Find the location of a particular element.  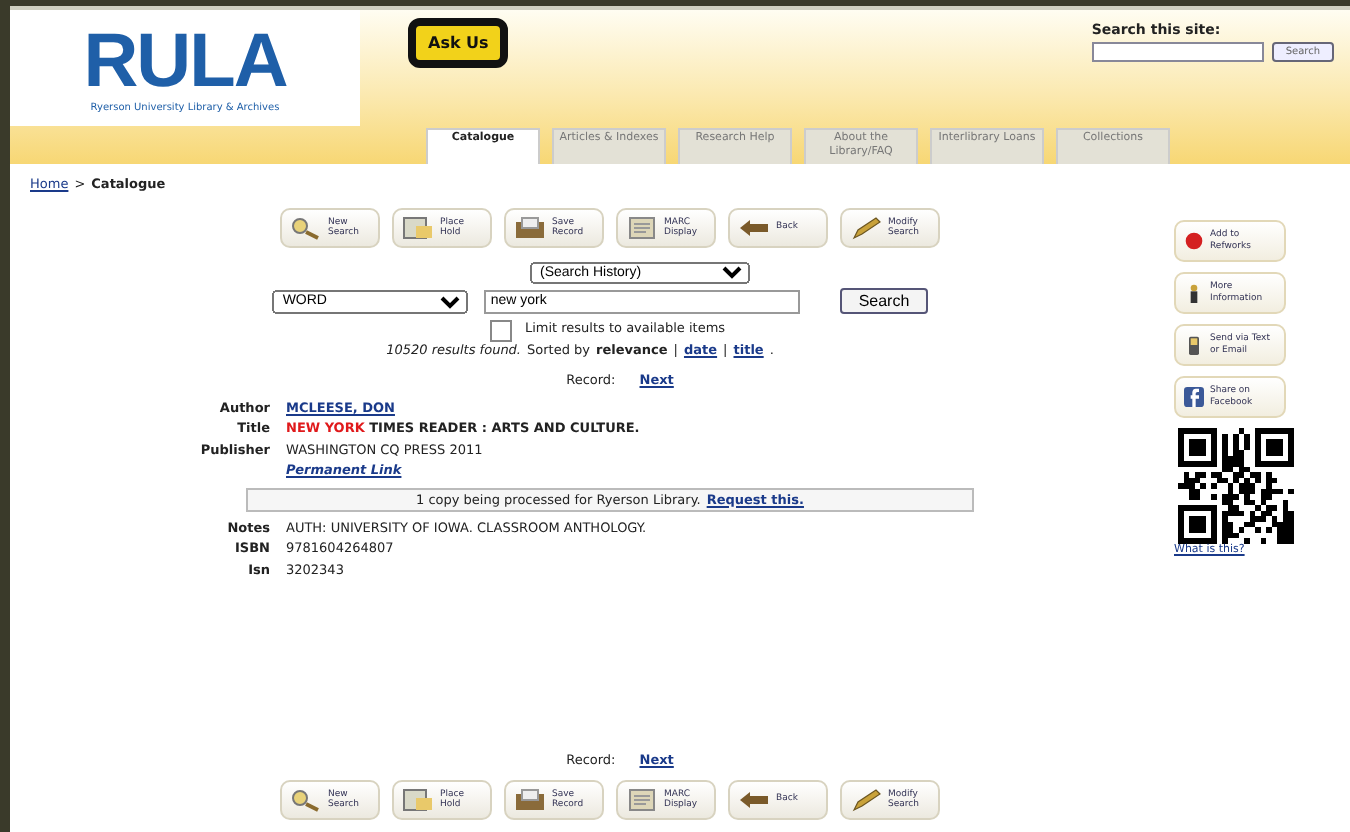

phone-icon is located at coordinates (1194, 345).